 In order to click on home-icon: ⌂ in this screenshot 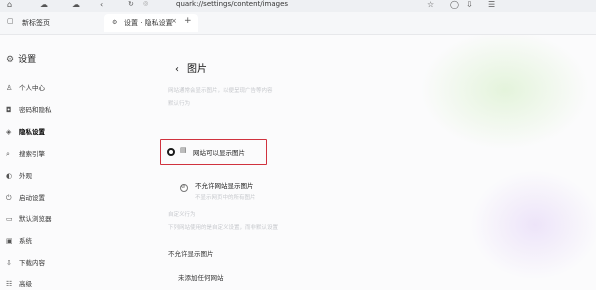, I will do `click(9, 5)`.